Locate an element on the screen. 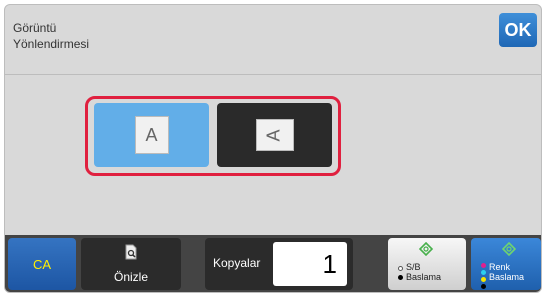  clear-all-button: CA is located at coordinates (42, 264).